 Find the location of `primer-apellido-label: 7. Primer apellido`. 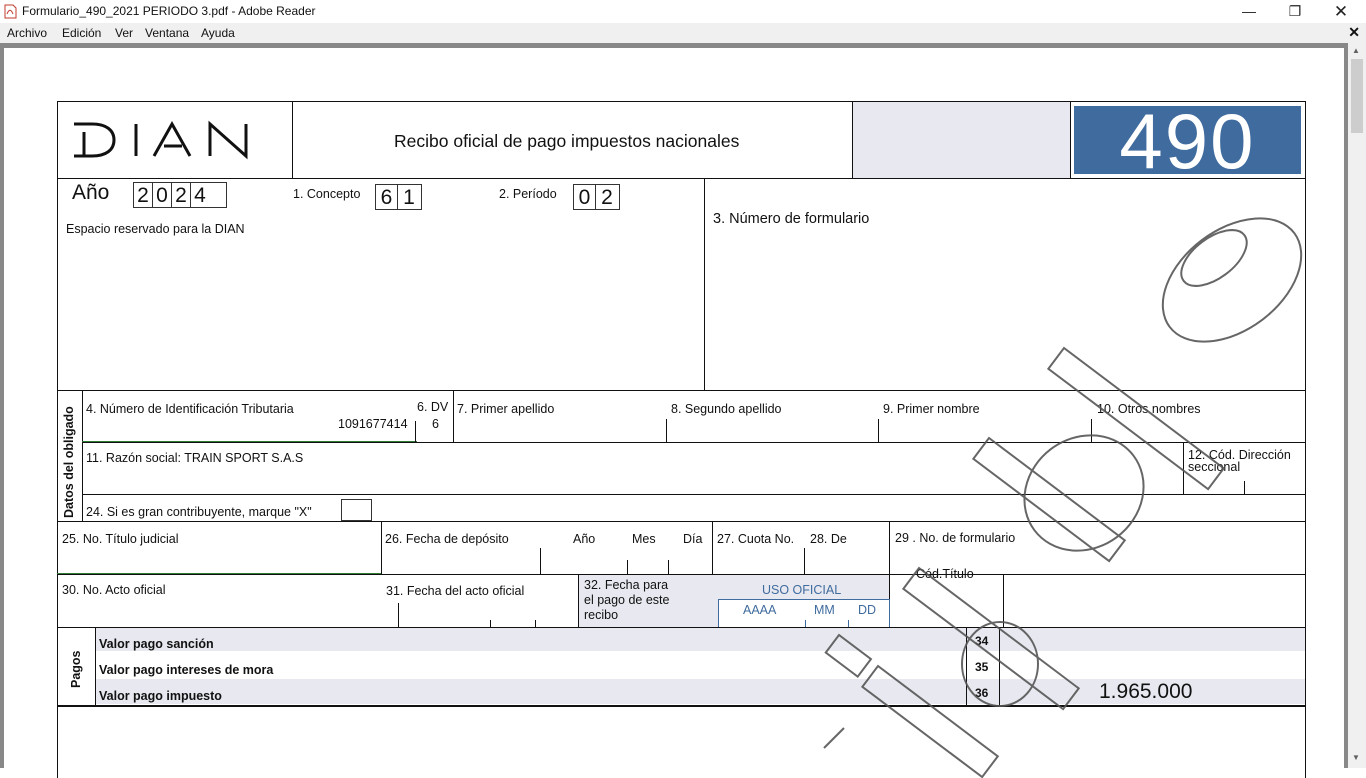

primer-apellido-label: 7. Primer apellido is located at coordinates (506, 409).